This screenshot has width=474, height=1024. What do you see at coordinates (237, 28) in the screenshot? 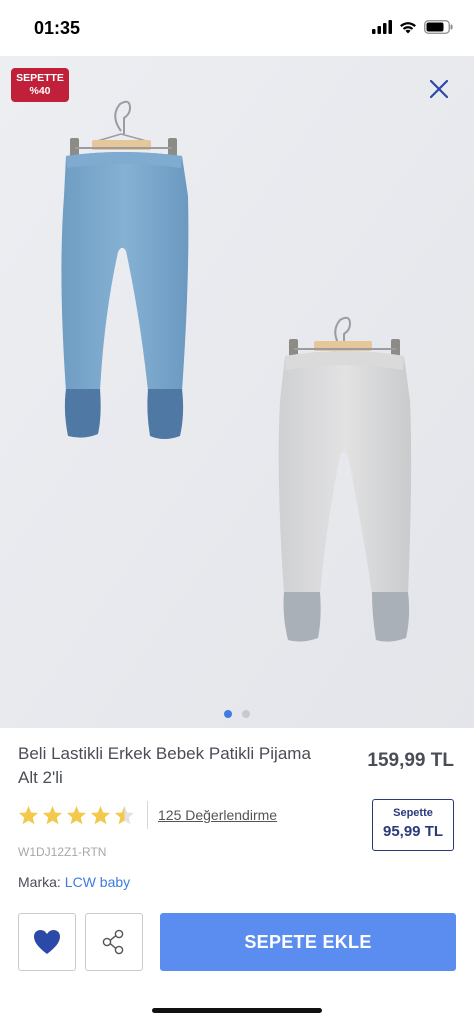
I see `status-bar: 01:35` at bounding box center [237, 28].